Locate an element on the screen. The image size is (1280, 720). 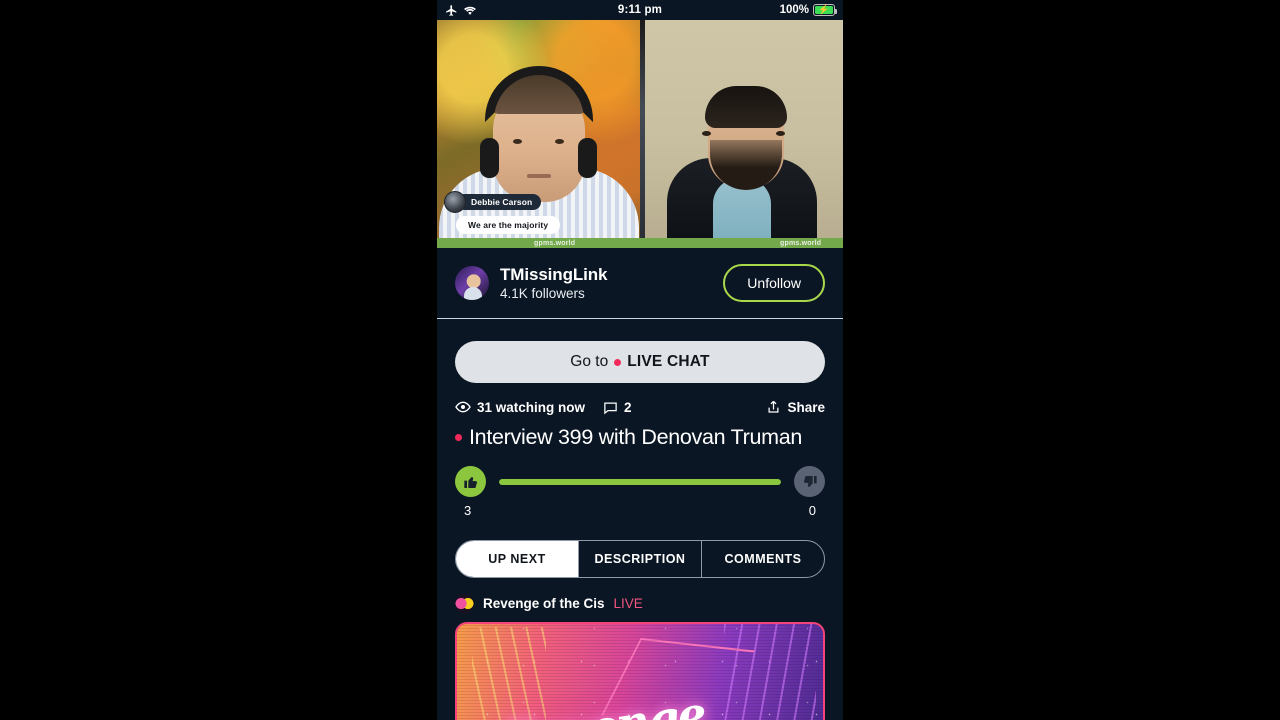
thumbs-down-count: 0 is located at coordinates (812, 510).